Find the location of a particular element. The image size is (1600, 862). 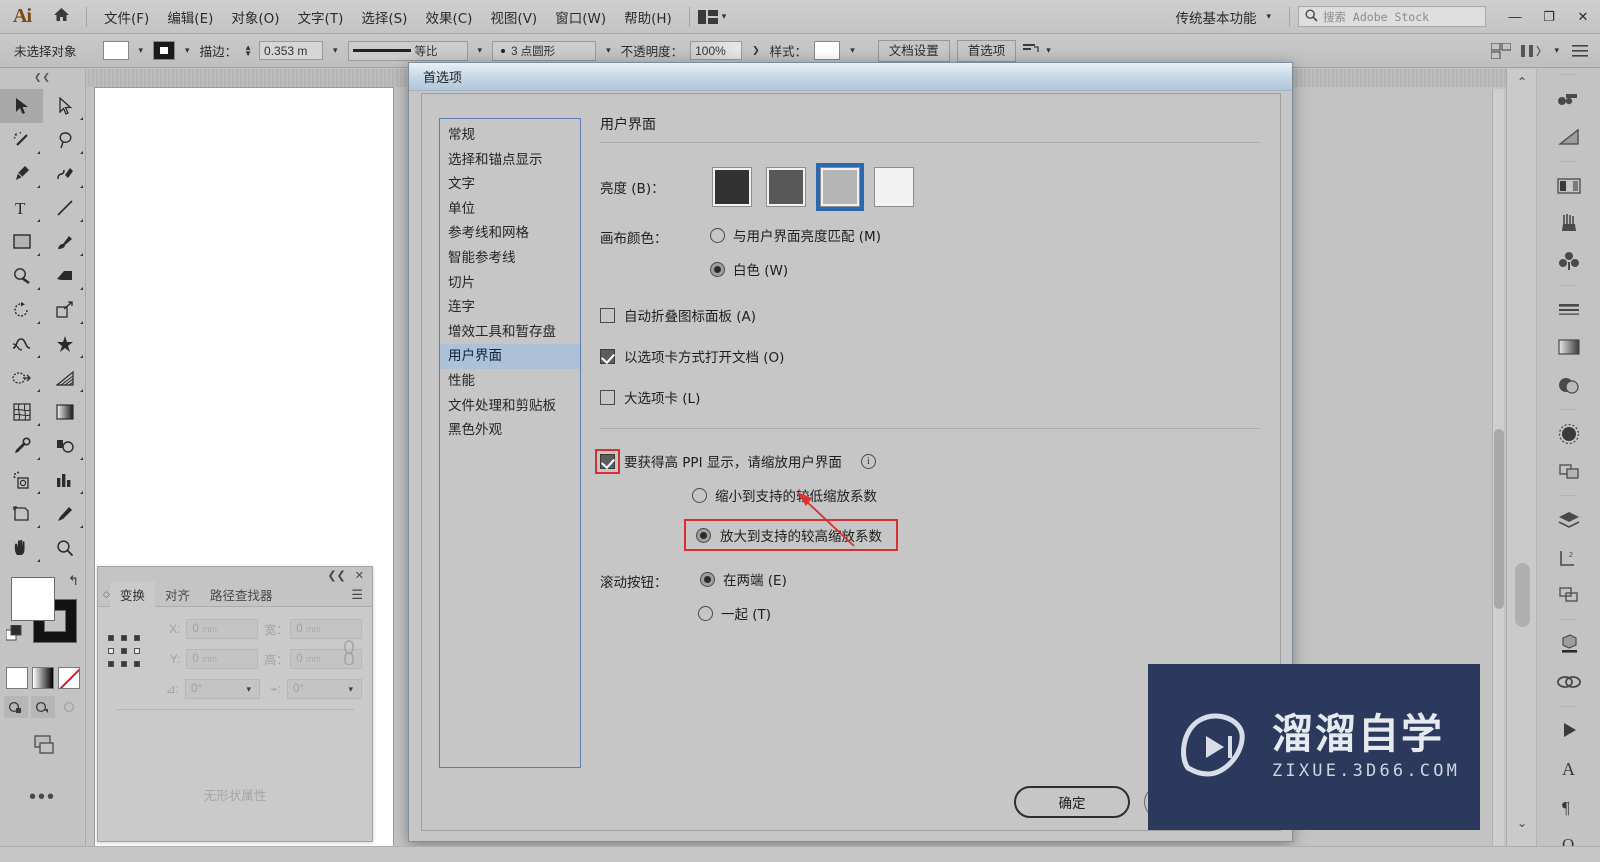

tool-blend is located at coordinates (64, 446).